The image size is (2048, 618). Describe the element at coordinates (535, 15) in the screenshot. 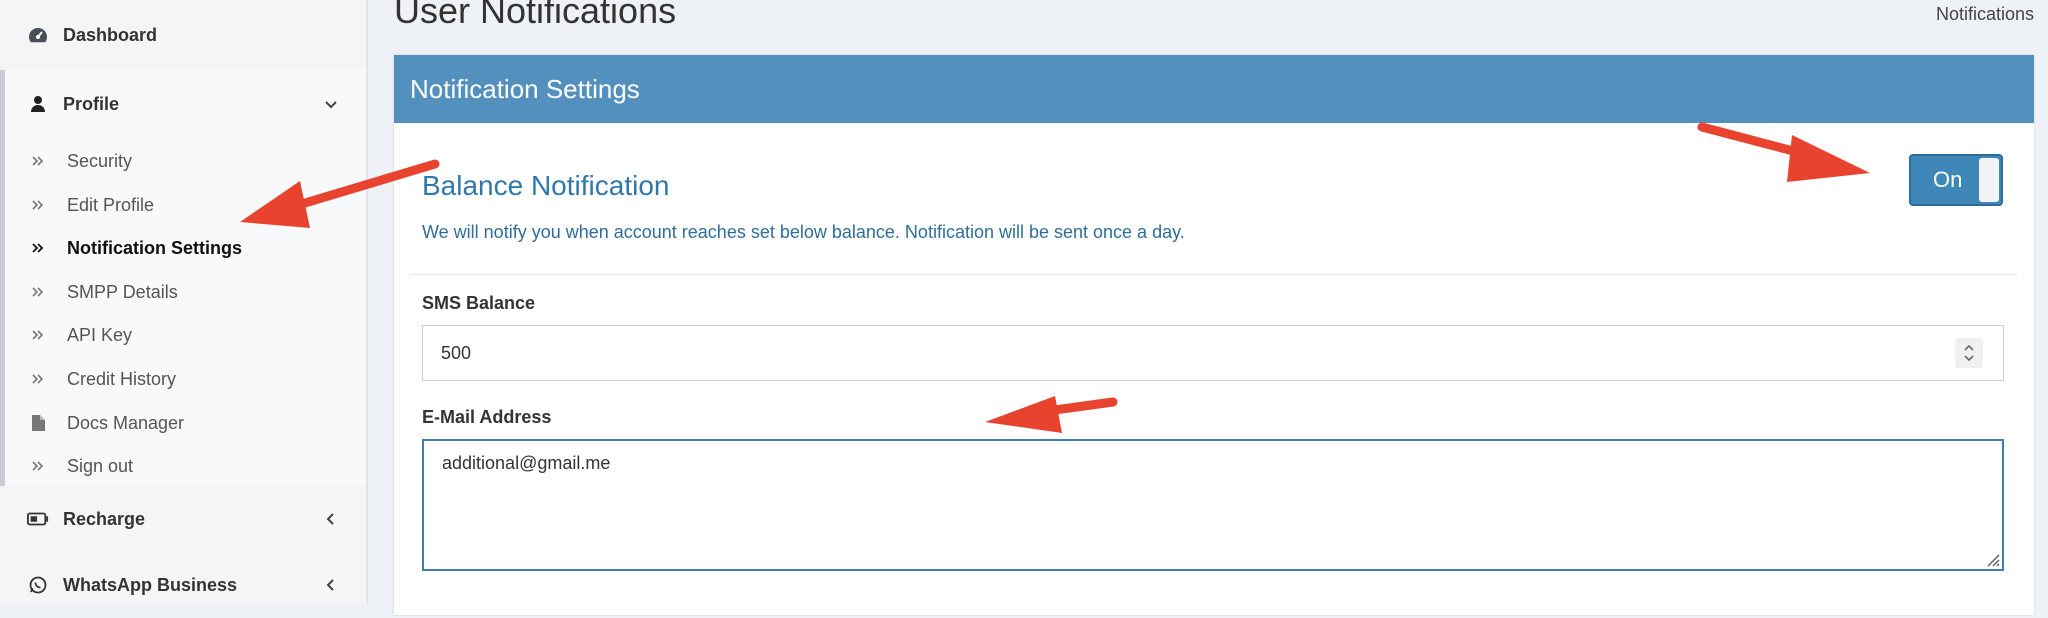

I see `page-title: User Notifications` at that location.